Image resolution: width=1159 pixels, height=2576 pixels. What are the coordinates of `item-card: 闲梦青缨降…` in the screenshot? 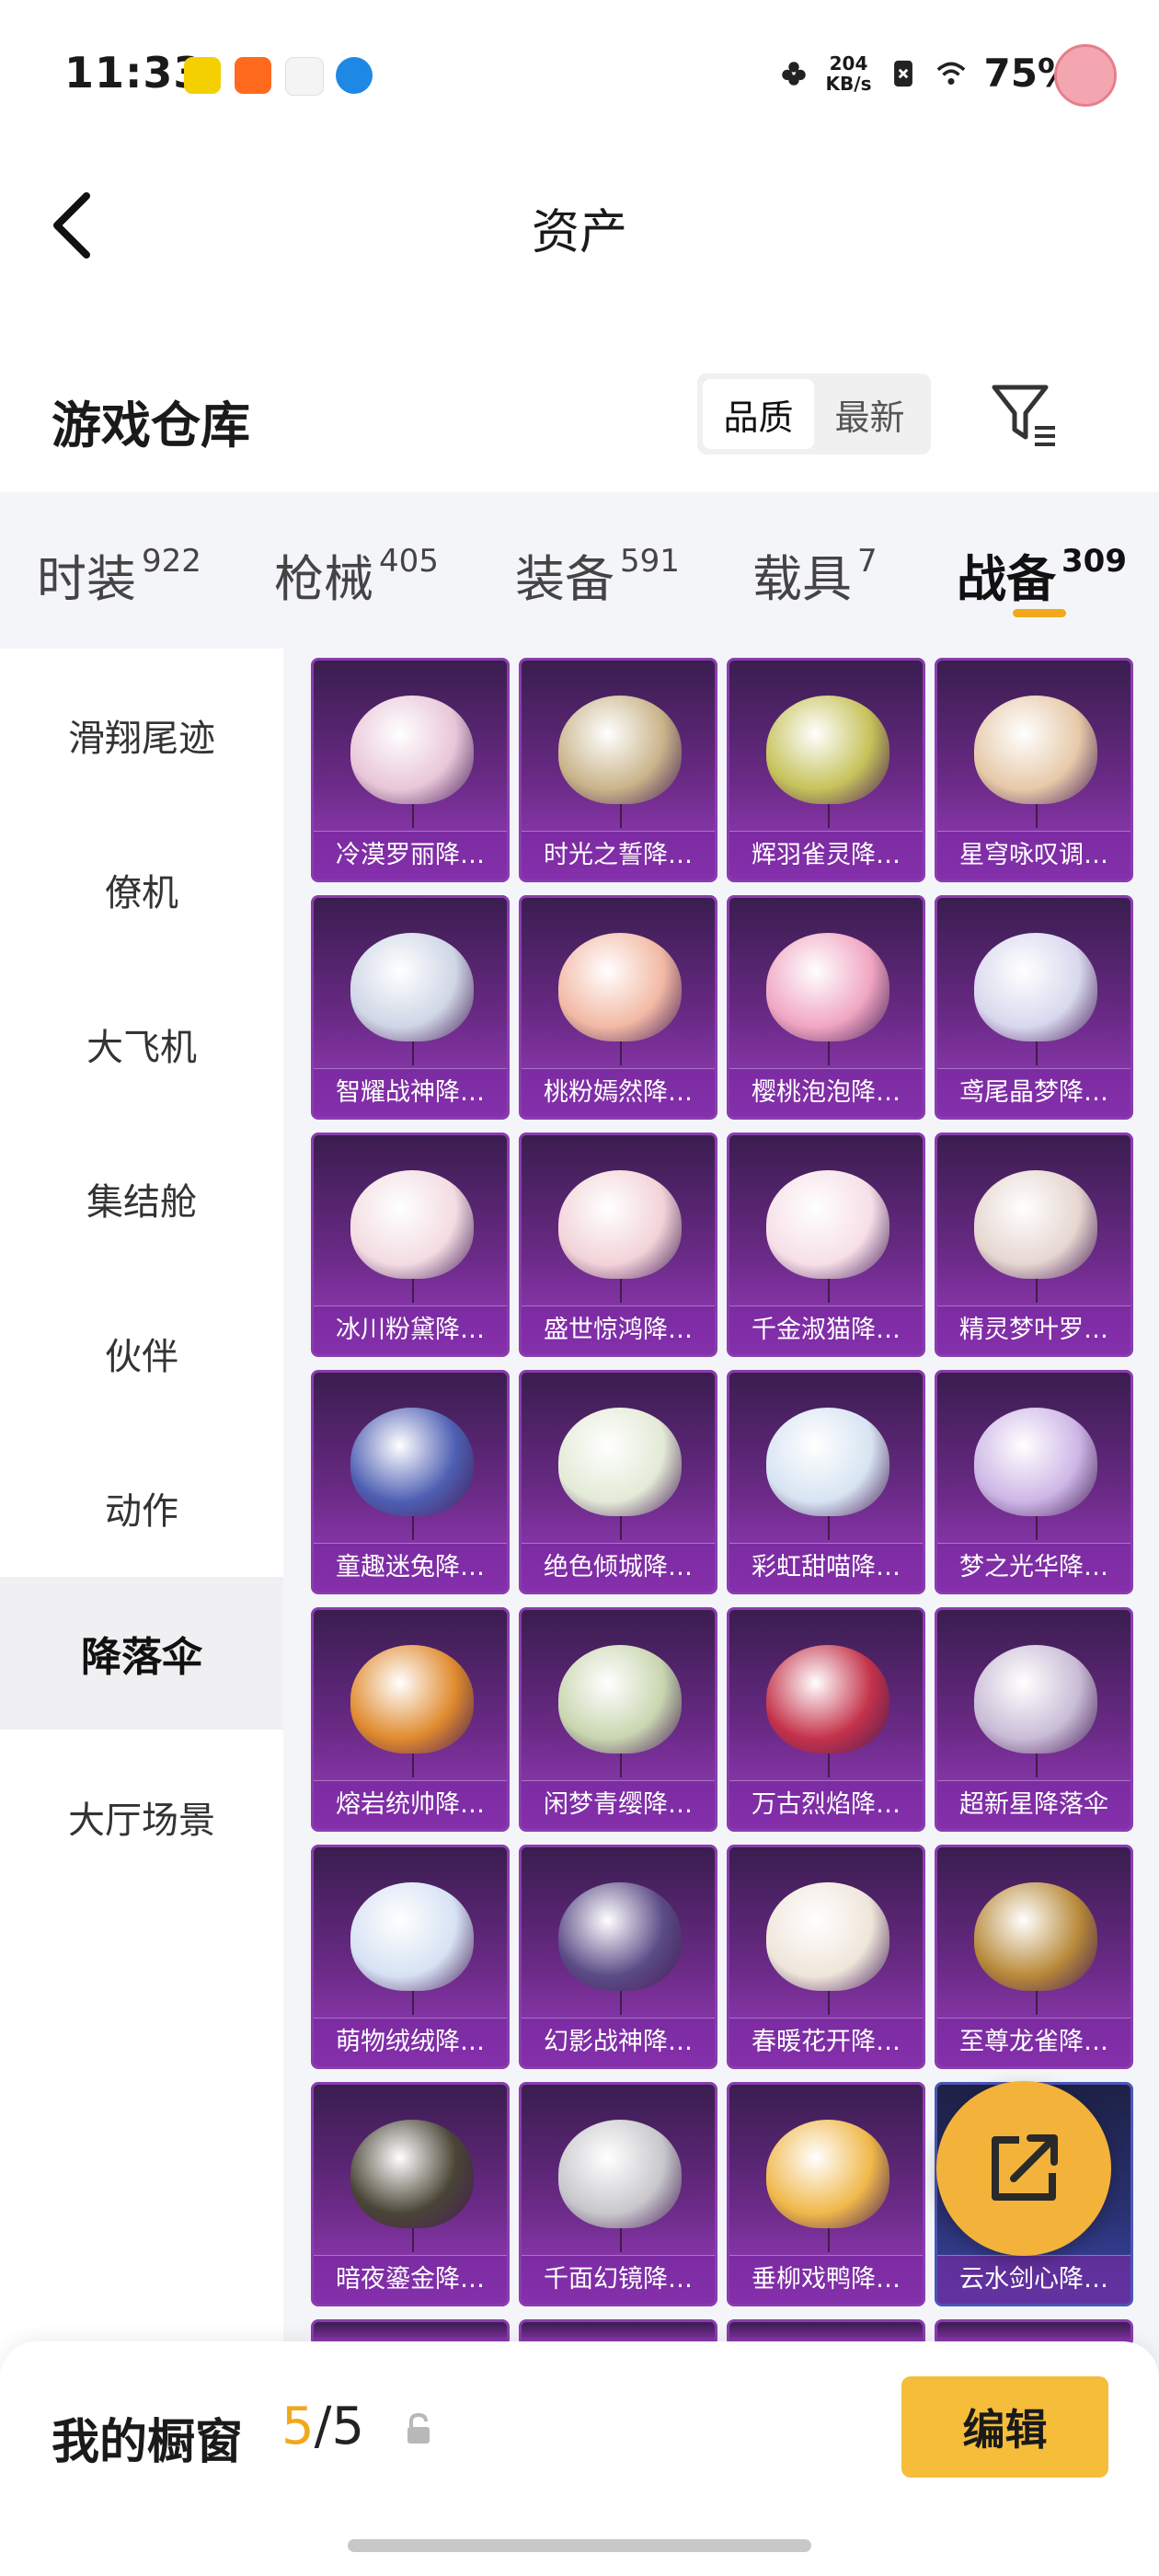 It's located at (618, 1719).